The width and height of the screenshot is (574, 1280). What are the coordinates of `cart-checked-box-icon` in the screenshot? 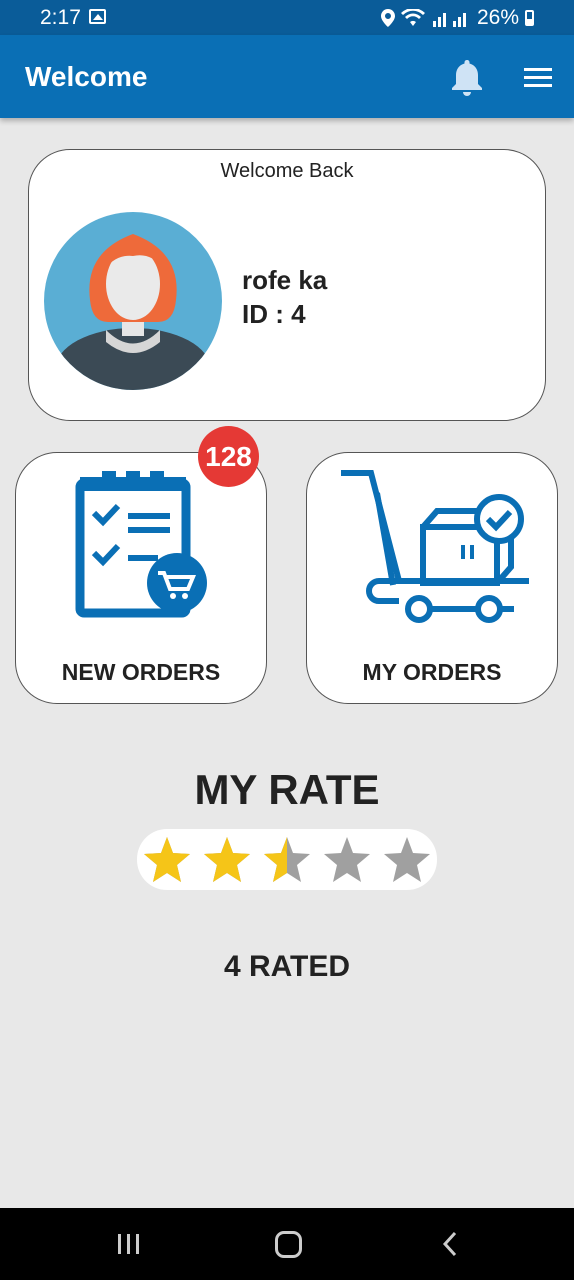 It's located at (435, 546).